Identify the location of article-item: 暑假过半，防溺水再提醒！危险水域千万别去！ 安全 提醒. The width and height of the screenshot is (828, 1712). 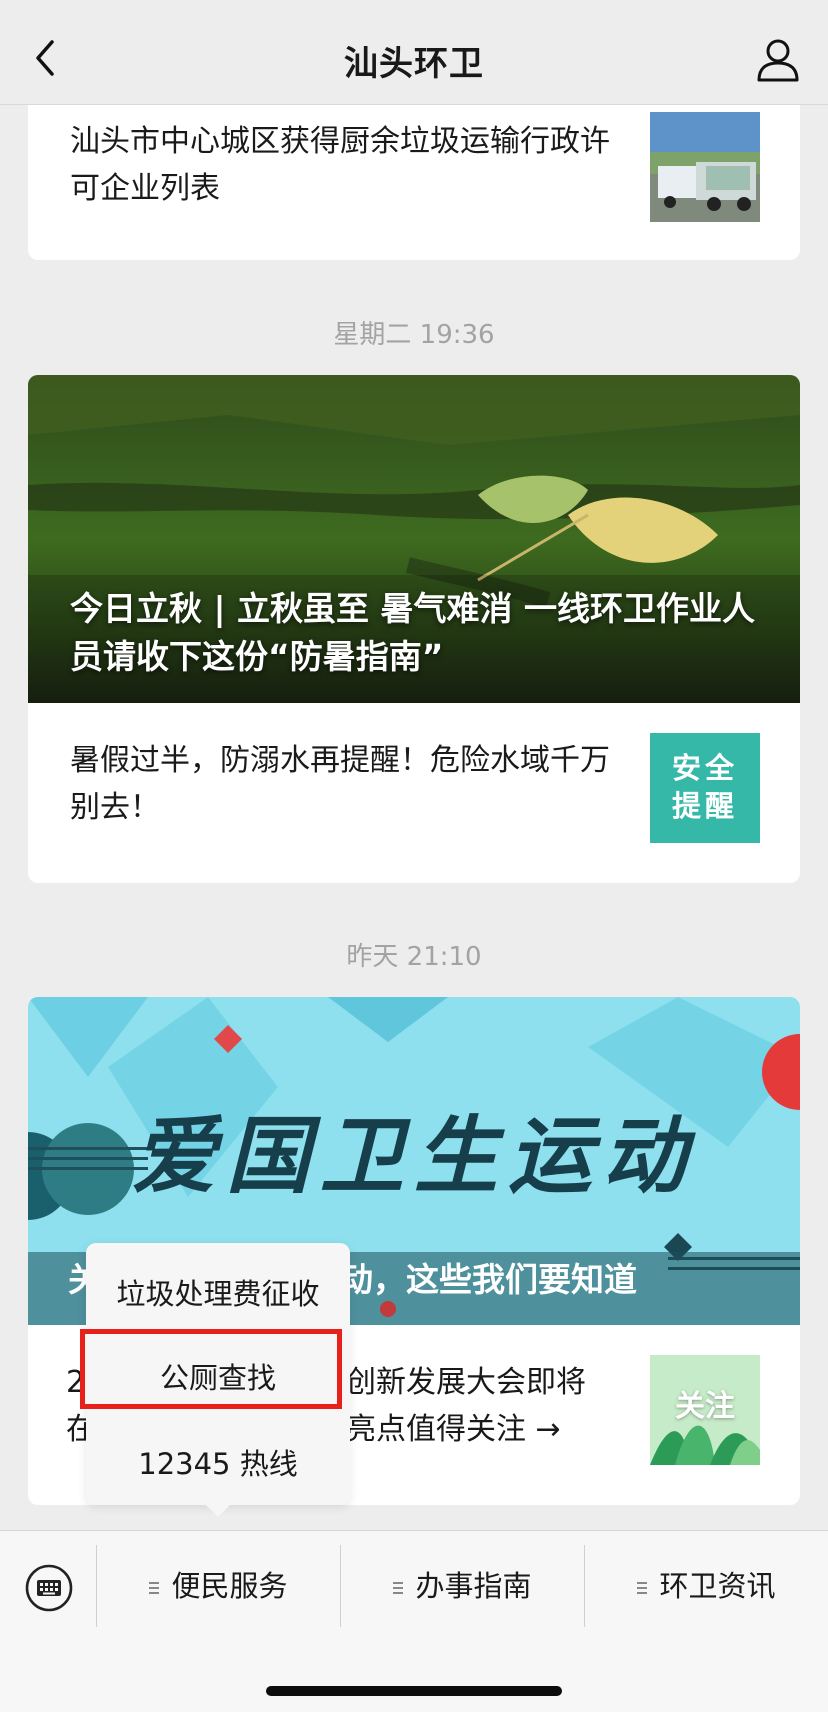
(414, 793).